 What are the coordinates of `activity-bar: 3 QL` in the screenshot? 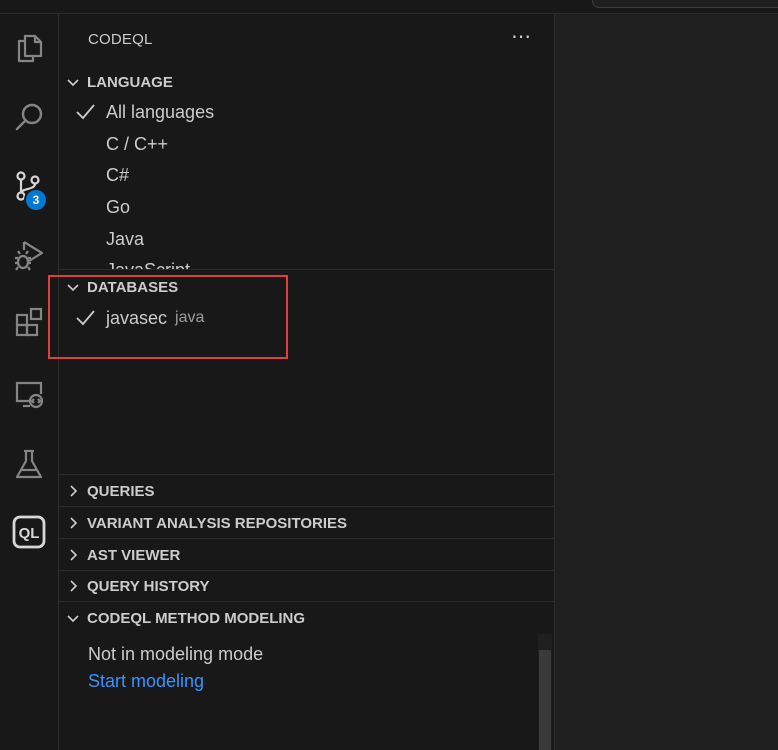 It's located at (29, 382).